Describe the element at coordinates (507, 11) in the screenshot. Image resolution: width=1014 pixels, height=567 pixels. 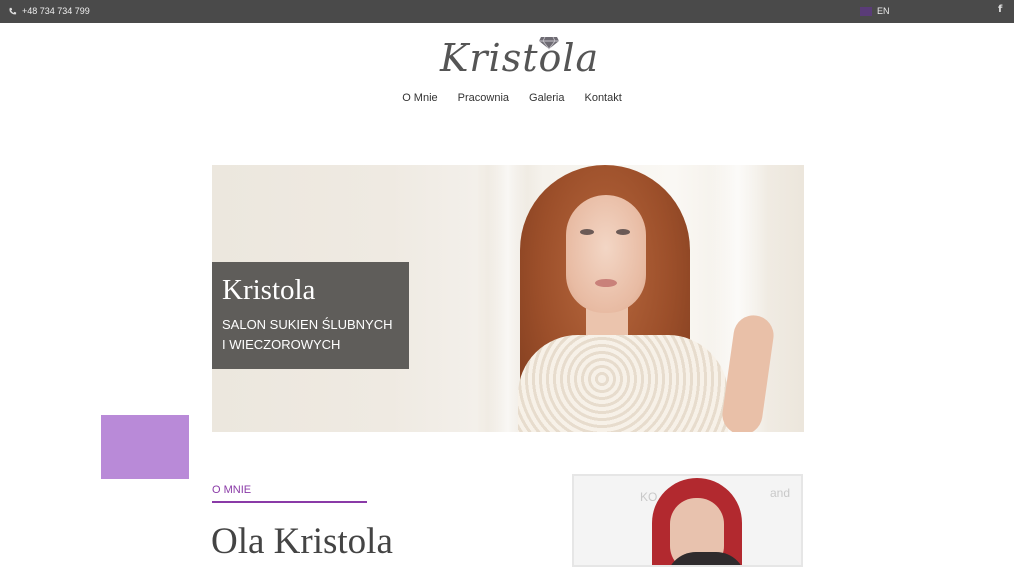
I see `top-bar: +48 734 734 799 EN f` at that location.